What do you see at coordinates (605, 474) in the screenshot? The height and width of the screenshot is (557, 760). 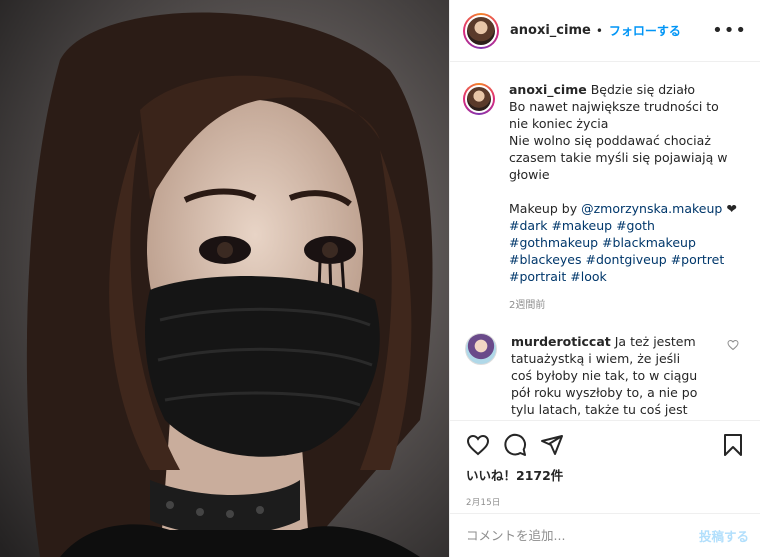 I see `likes-count: いいね！2172件` at bounding box center [605, 474].